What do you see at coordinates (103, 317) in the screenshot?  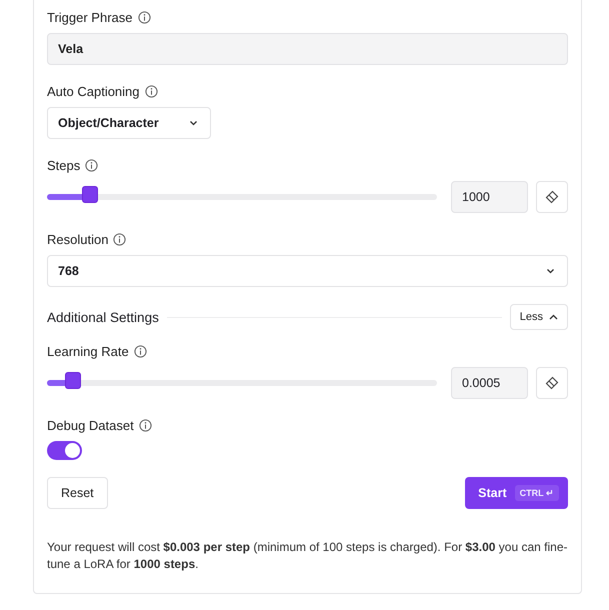 I see `section-title: Additional Settings` at bounding box center [103, 317].